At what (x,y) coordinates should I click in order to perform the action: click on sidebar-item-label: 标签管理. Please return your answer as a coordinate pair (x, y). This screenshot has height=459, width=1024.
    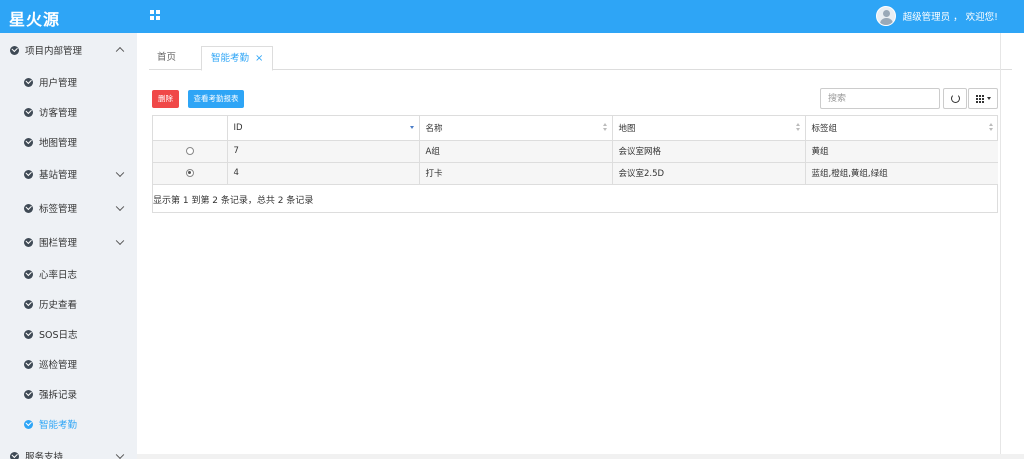
    Looking at the image, I should click on (58, 209).